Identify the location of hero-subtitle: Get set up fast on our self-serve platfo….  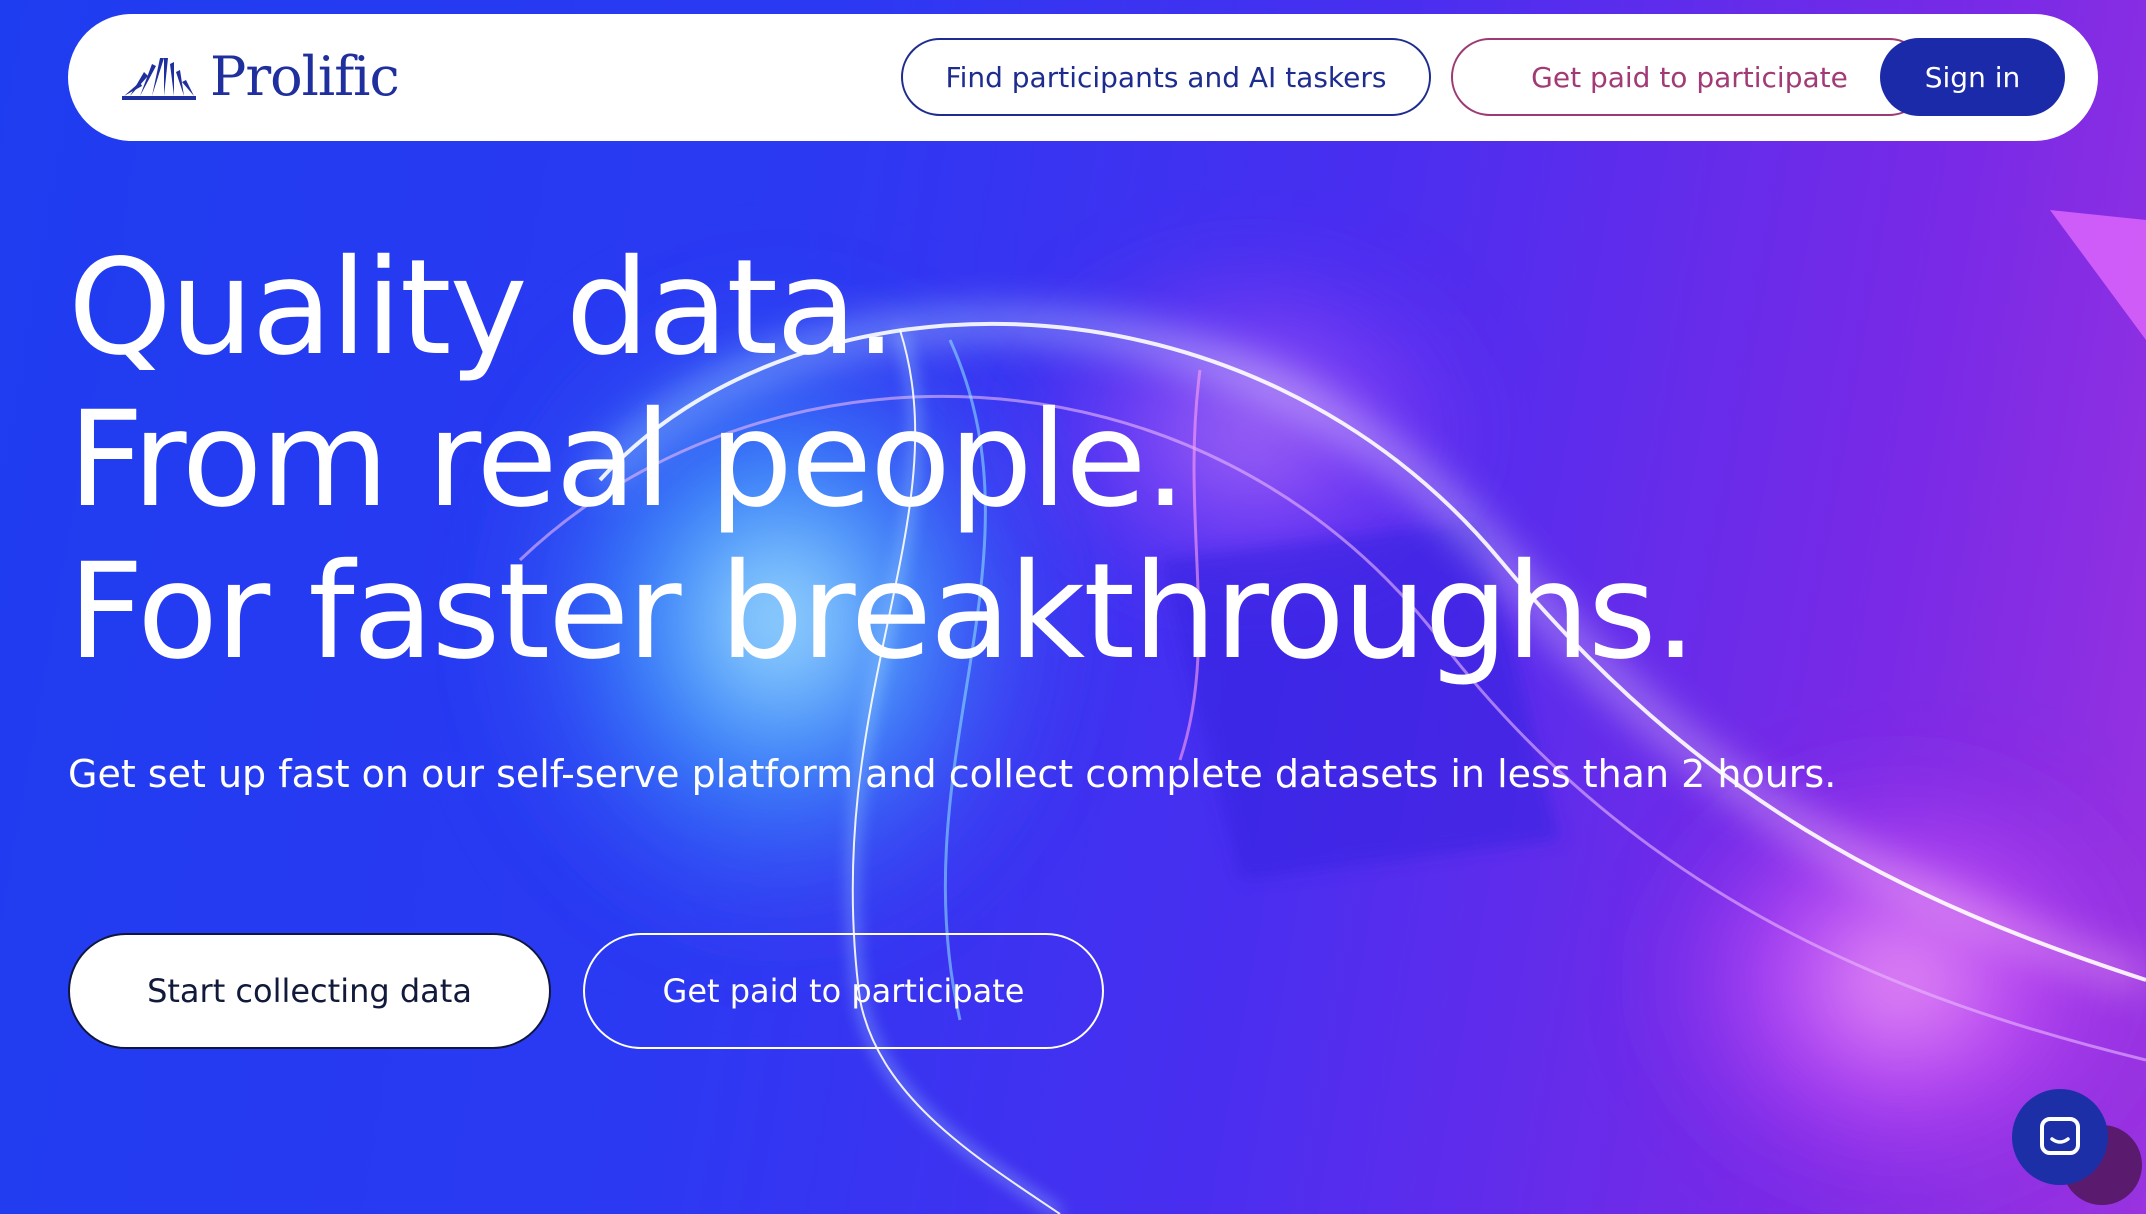
(952, 774).